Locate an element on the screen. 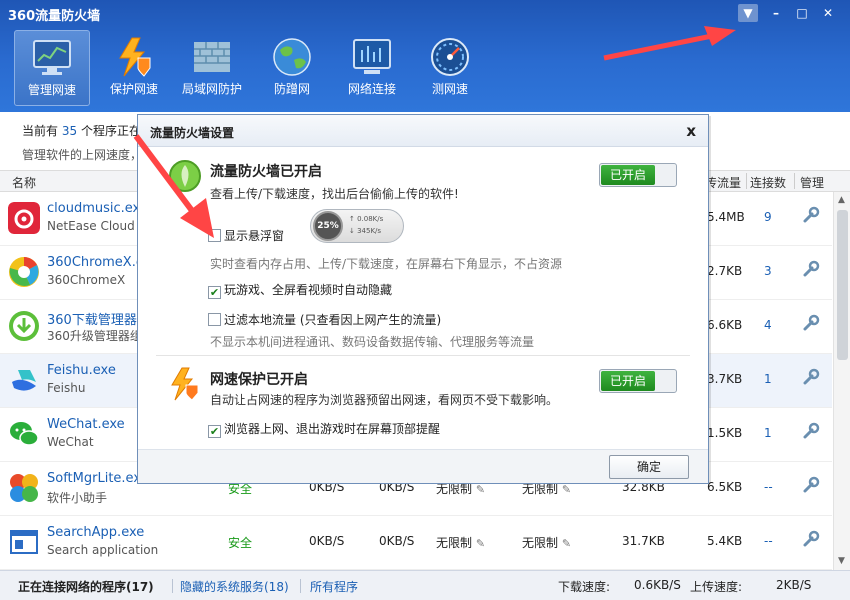 This screenshot has width=850, height=600. memory-percent: 25% is located at coordinates (328, 226).